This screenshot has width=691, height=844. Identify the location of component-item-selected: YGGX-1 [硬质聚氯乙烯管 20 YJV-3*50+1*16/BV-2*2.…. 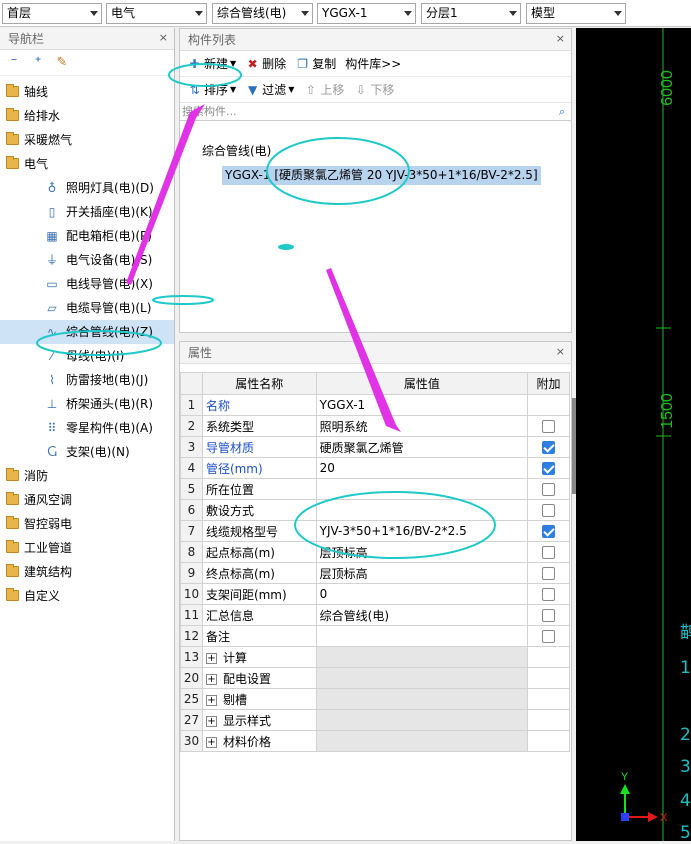
(381, 175).